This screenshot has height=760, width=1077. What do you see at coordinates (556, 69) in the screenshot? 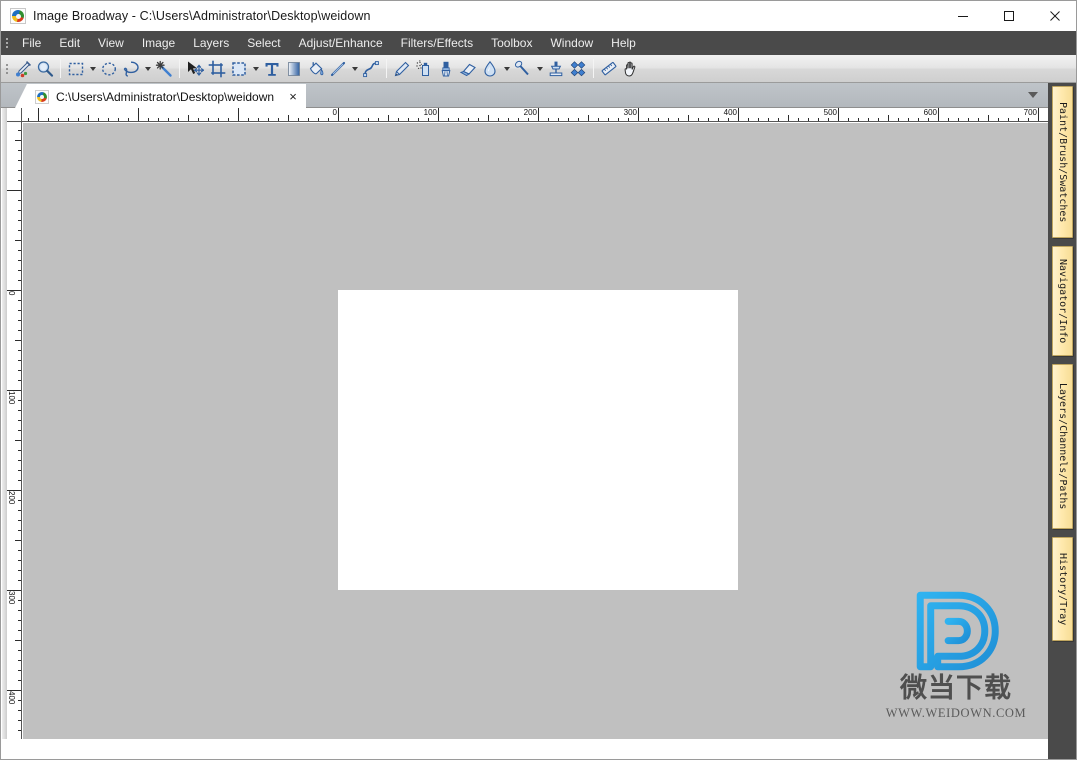
I see `clone-stamp-icon` at bounding box center [556, 69].